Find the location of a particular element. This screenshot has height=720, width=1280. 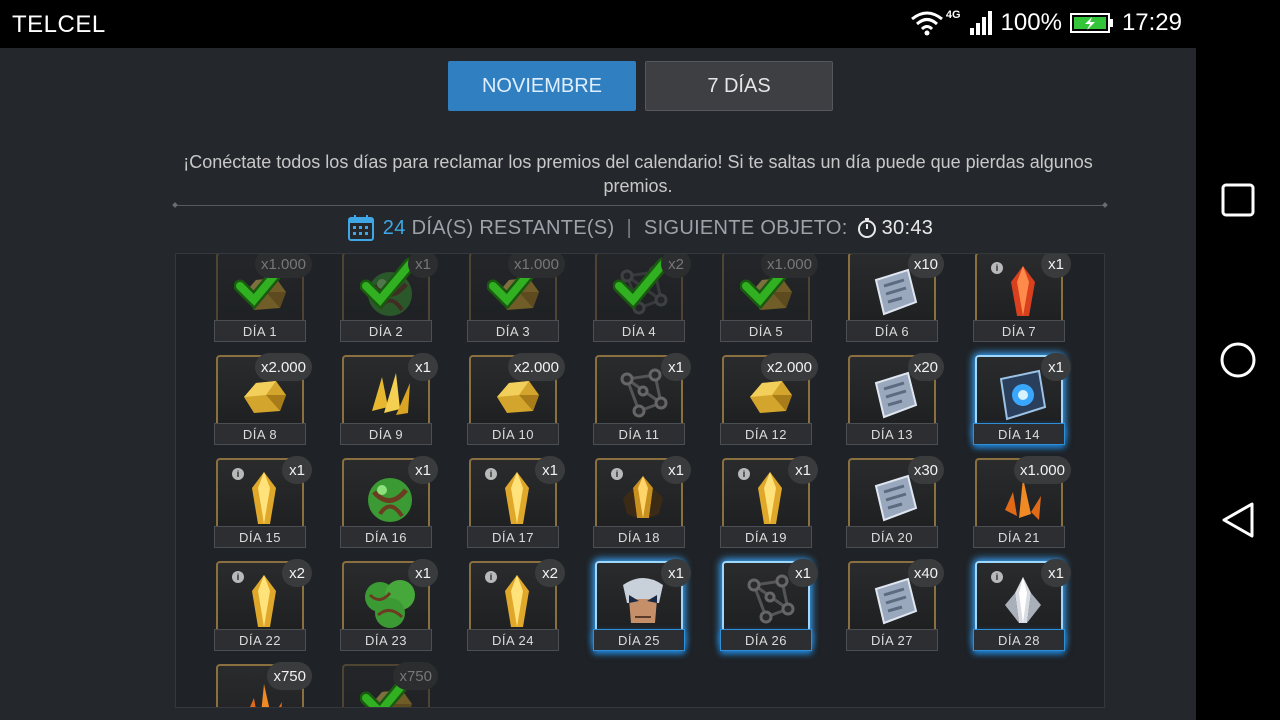

day-label: DÍA 15 is located at coordinates (260, 537).